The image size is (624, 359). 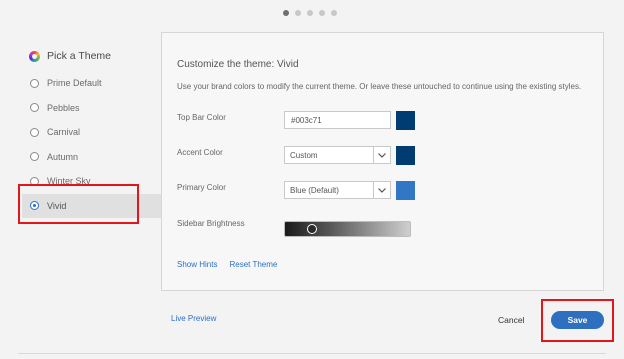 What do you see at coordinates (405, 155) in the screenshot?
I see `accent-color-swatch` at bounding box center [405, 155].